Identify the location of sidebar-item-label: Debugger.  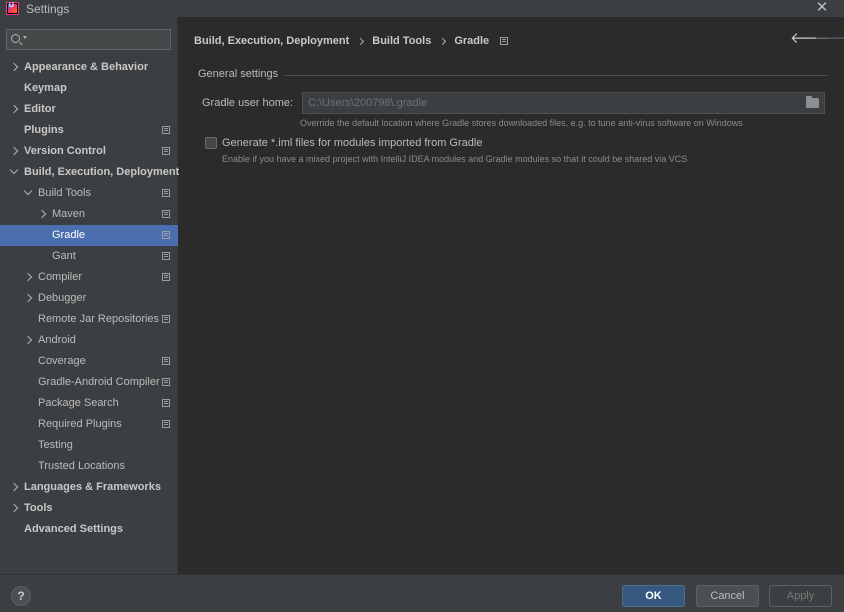
(62, 298).